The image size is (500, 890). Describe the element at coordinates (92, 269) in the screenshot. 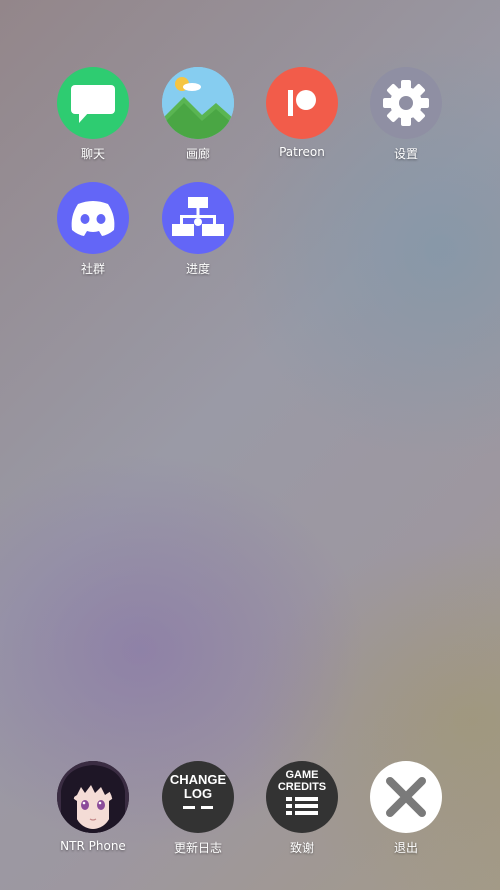

I see `app-label-community: 社群` at that location.